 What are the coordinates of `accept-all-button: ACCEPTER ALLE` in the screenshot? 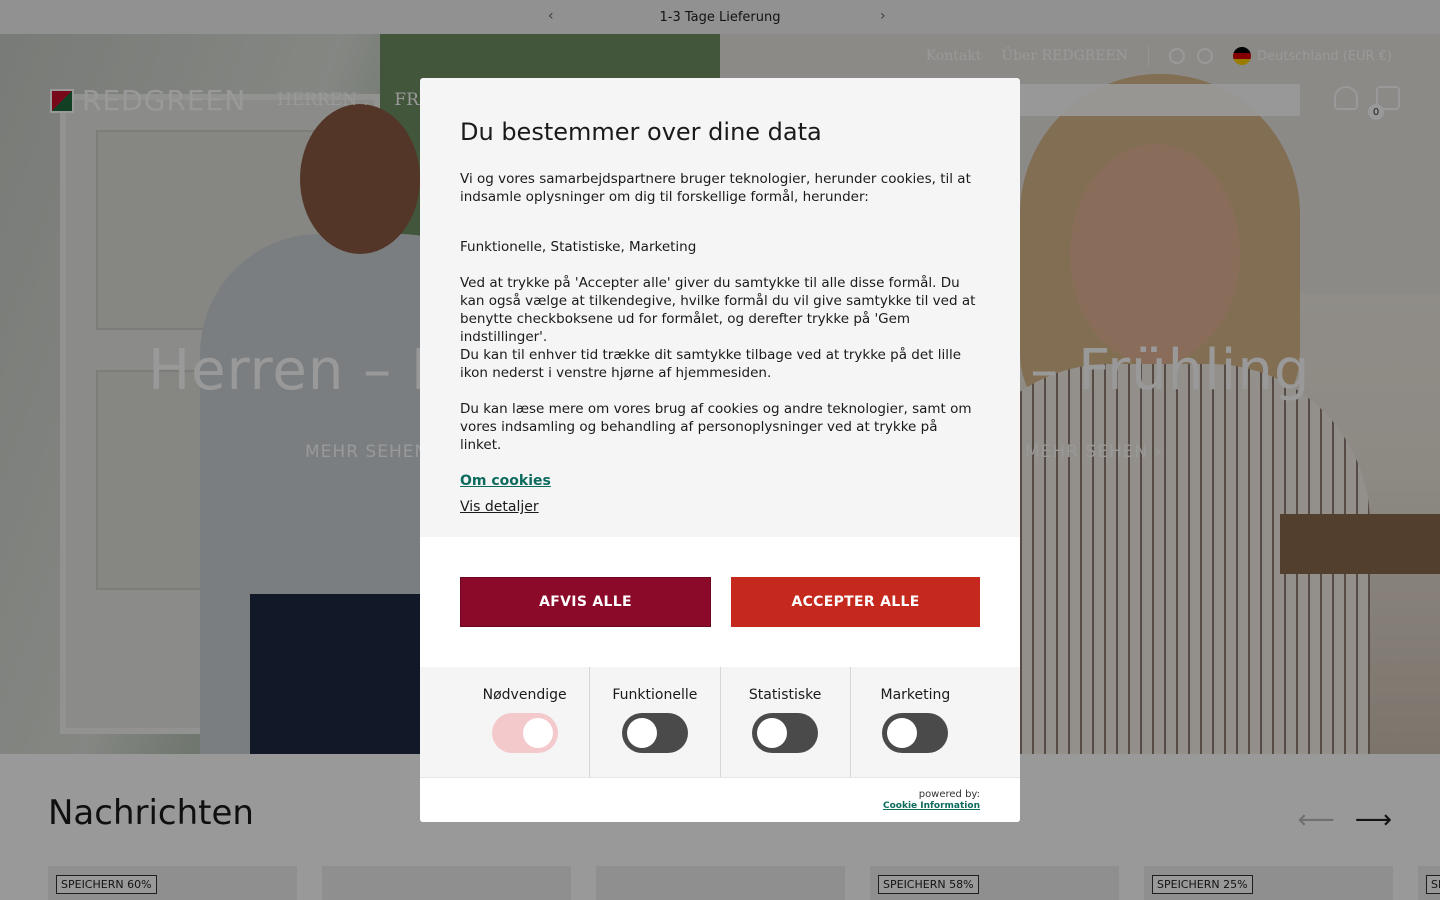 It's located at (855, 602).